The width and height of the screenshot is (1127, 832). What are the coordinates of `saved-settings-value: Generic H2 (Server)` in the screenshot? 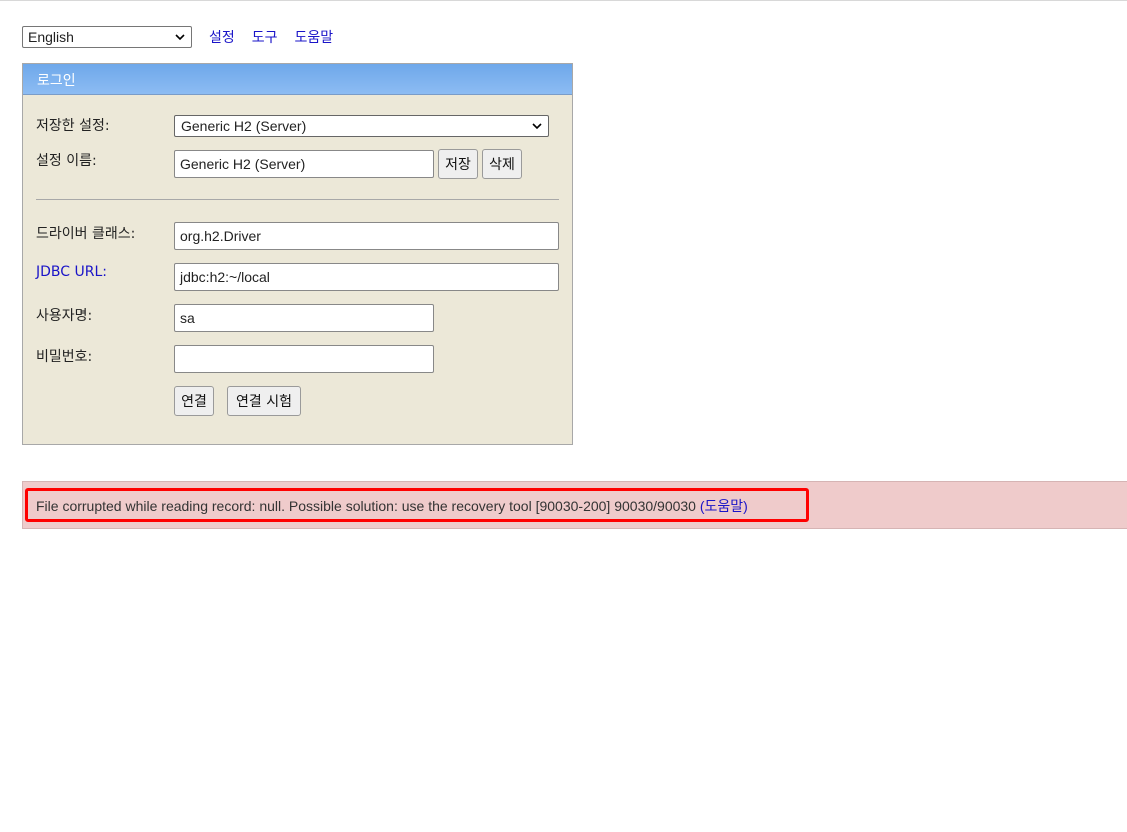 It's located at (244, 126).